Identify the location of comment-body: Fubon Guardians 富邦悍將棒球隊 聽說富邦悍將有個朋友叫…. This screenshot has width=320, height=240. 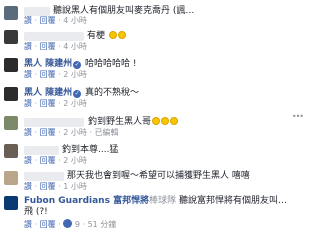
(155, 201).